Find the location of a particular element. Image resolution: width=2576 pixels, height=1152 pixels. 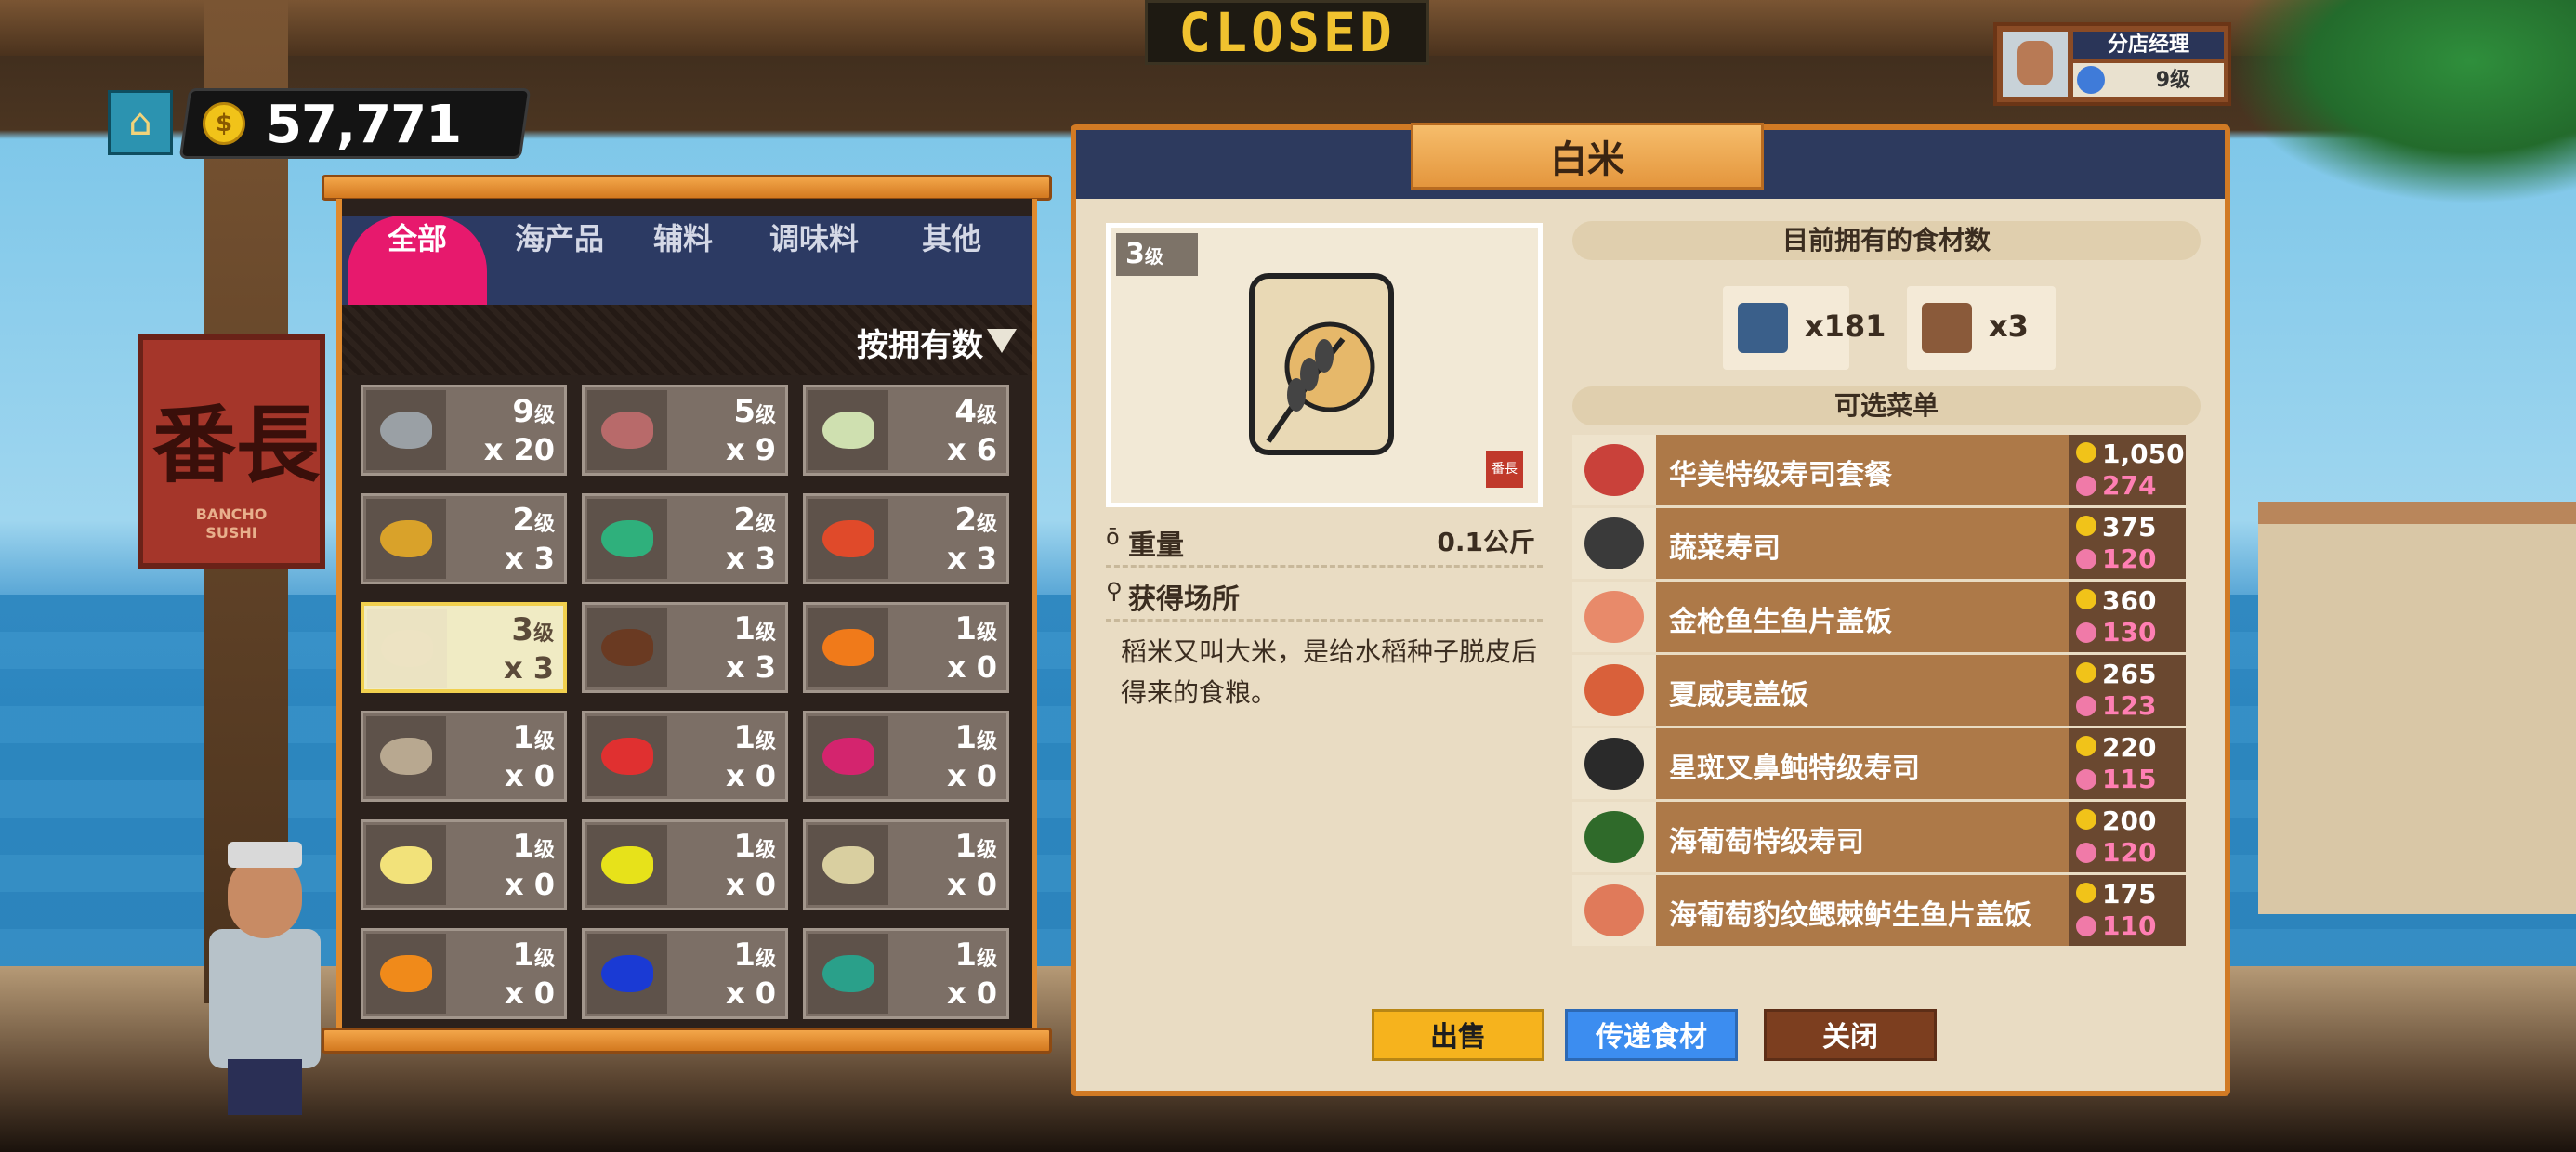

close-button: 关闭 is located at coordinates (1850, 1035).